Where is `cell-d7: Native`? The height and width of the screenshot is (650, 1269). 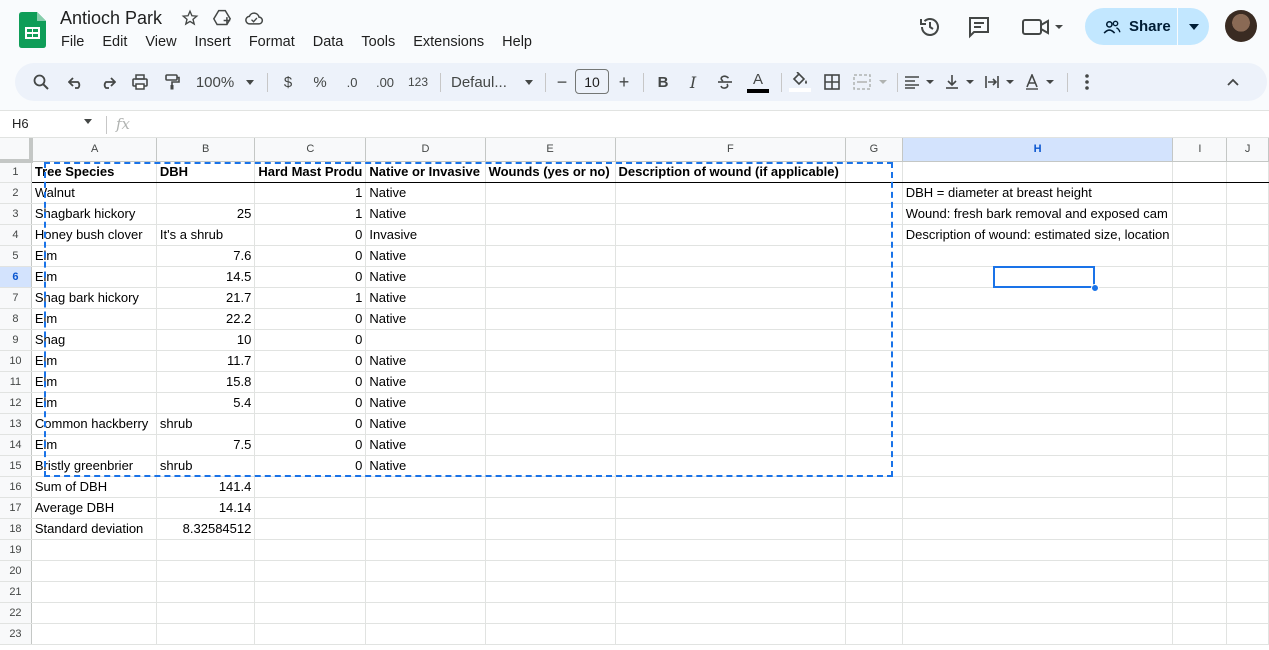
cell-d7: Native is located at coordinates (425, 298).